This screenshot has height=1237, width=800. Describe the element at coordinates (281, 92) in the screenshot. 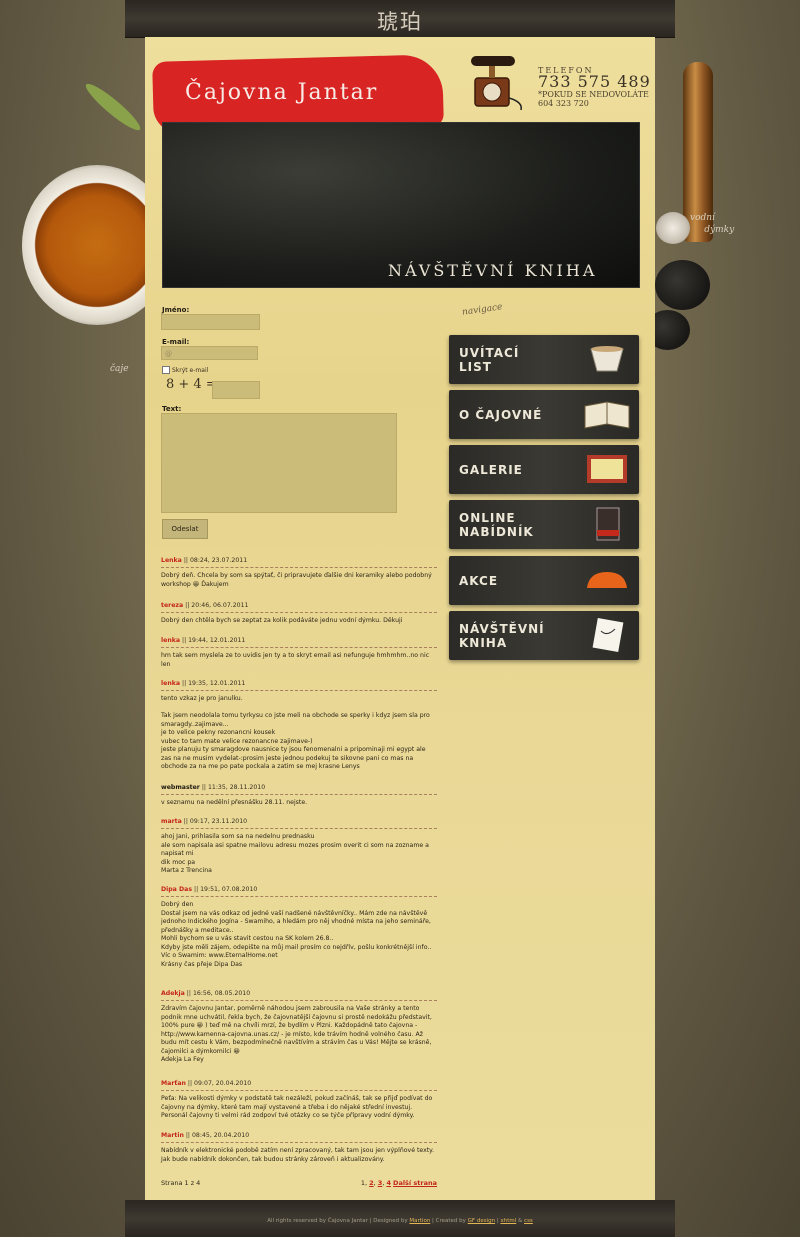

I see `logo-text: Čajovna Jantar` at that location.